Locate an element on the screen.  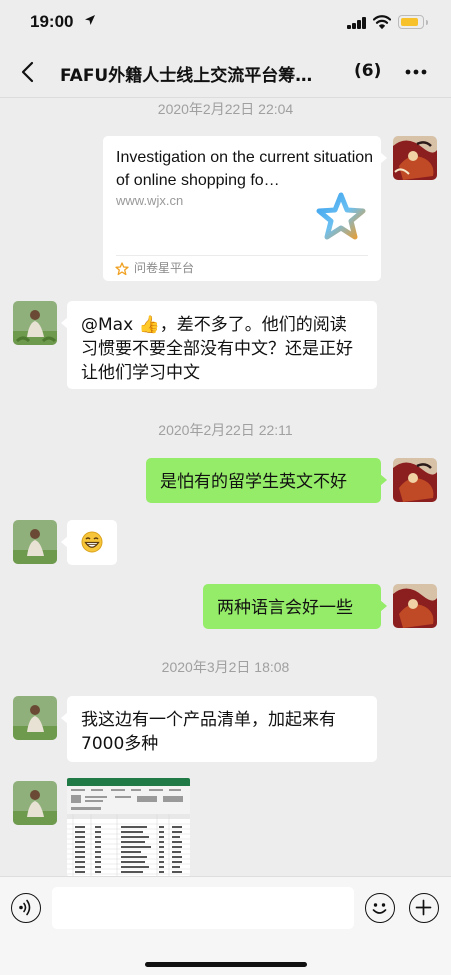
message-bubble-received is located at coordinates (89, 542).